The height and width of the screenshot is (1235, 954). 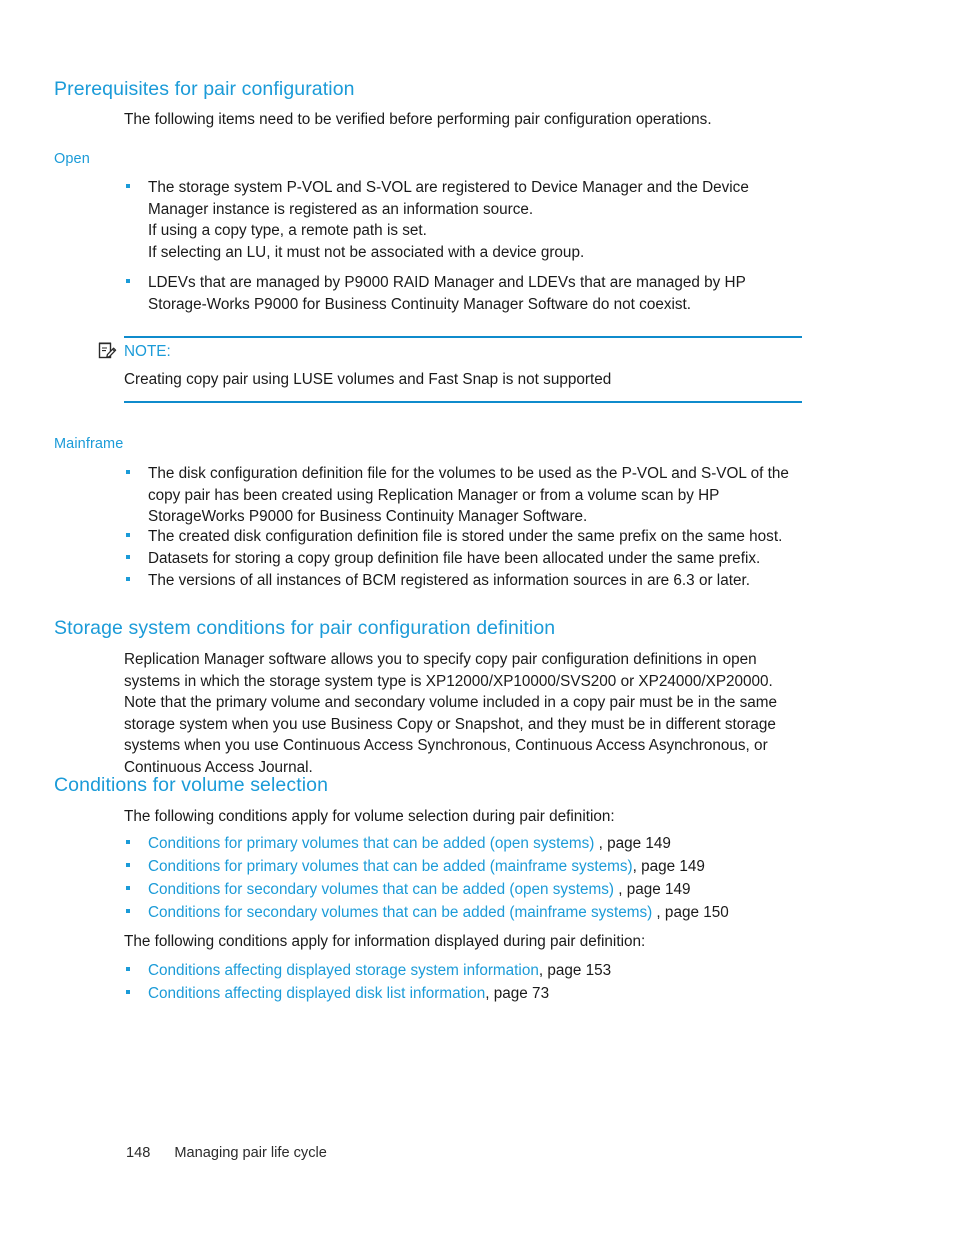 What do you see at coordinates (191, 785) in the screenshot?
I see `heading-conditions-for-volume-selection: Conditions for volume selection` at bounding box center [191, 785].